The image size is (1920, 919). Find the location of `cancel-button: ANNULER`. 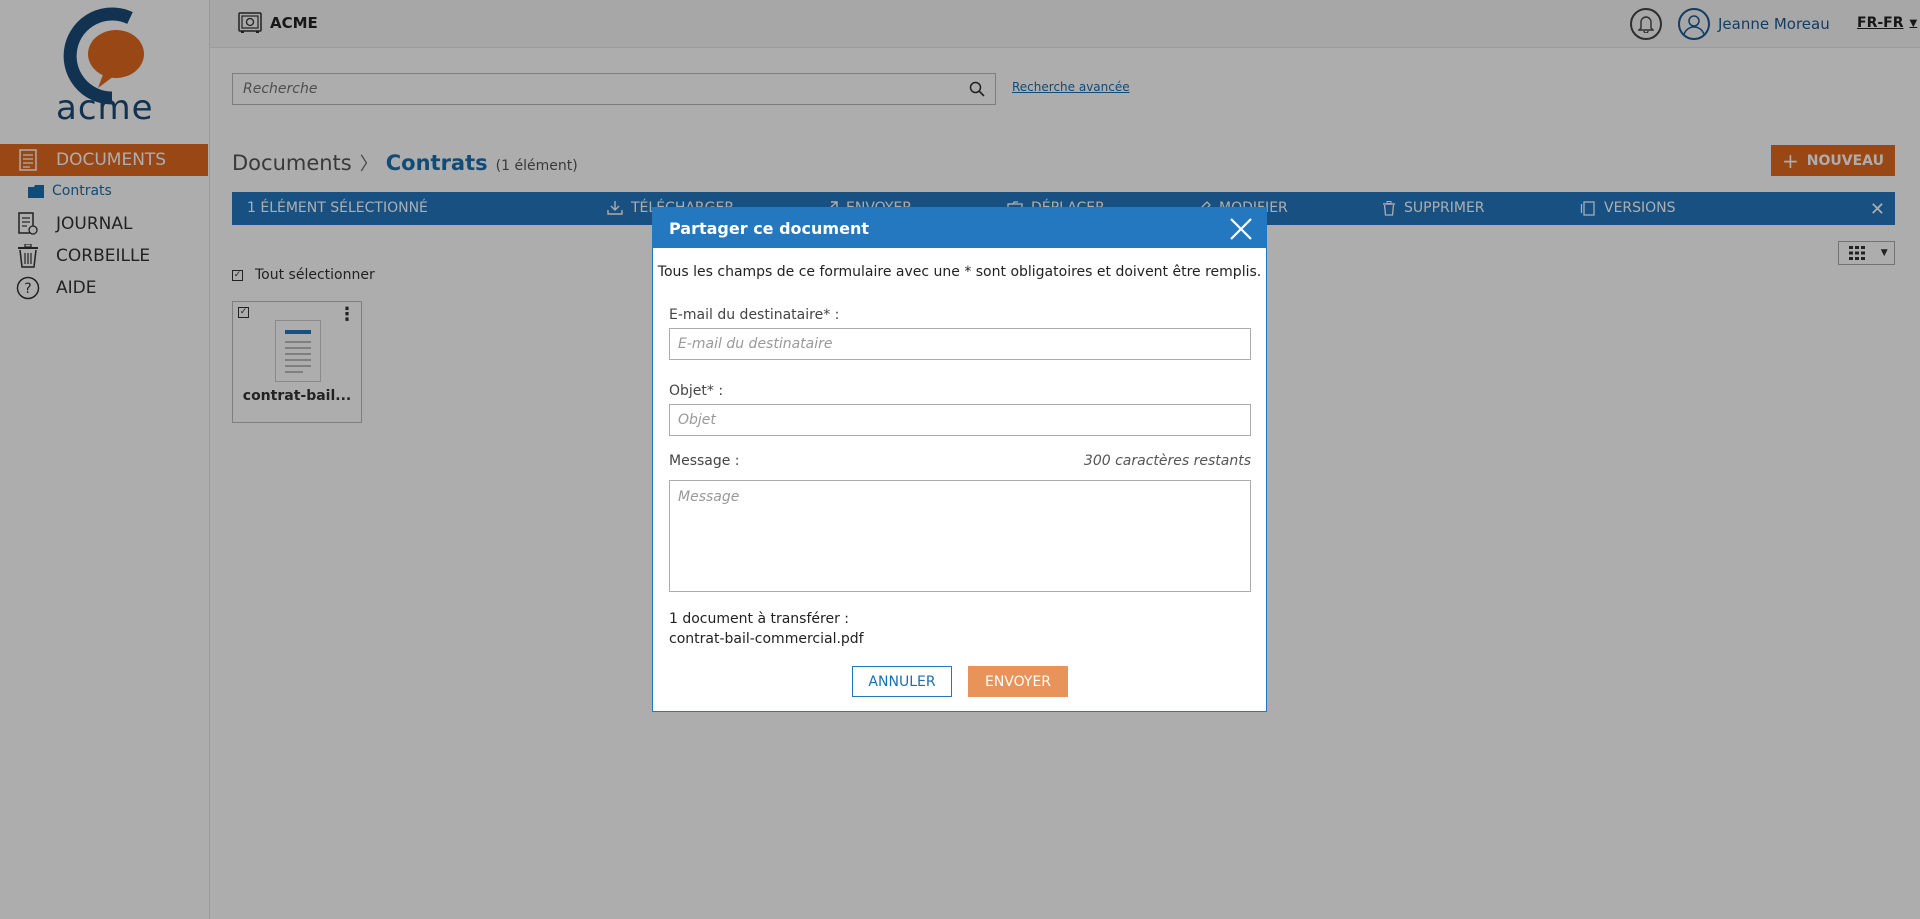

cancel-button: ANNULER is located at coordinates (902, 681).